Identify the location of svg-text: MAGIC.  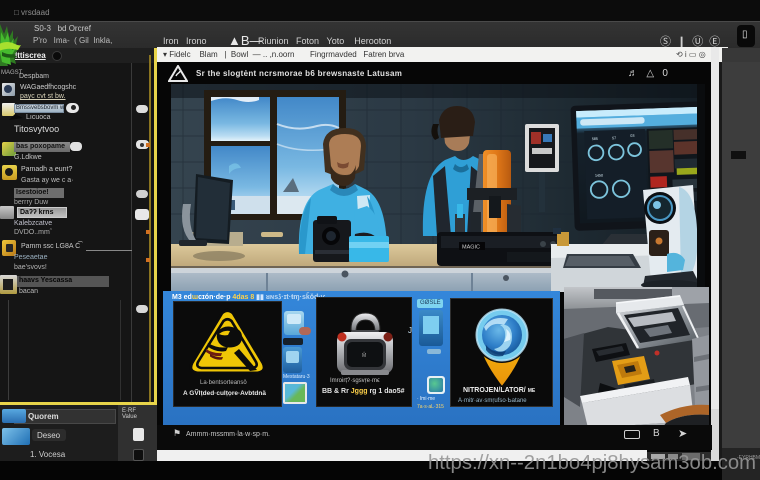
(471, 248).